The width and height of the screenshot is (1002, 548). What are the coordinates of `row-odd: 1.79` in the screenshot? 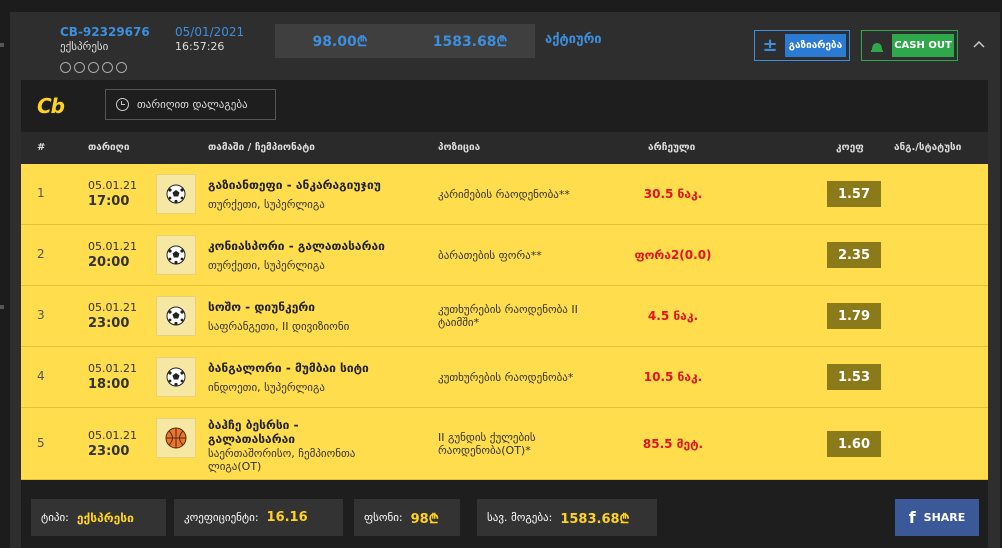 It's located at (854, 316).